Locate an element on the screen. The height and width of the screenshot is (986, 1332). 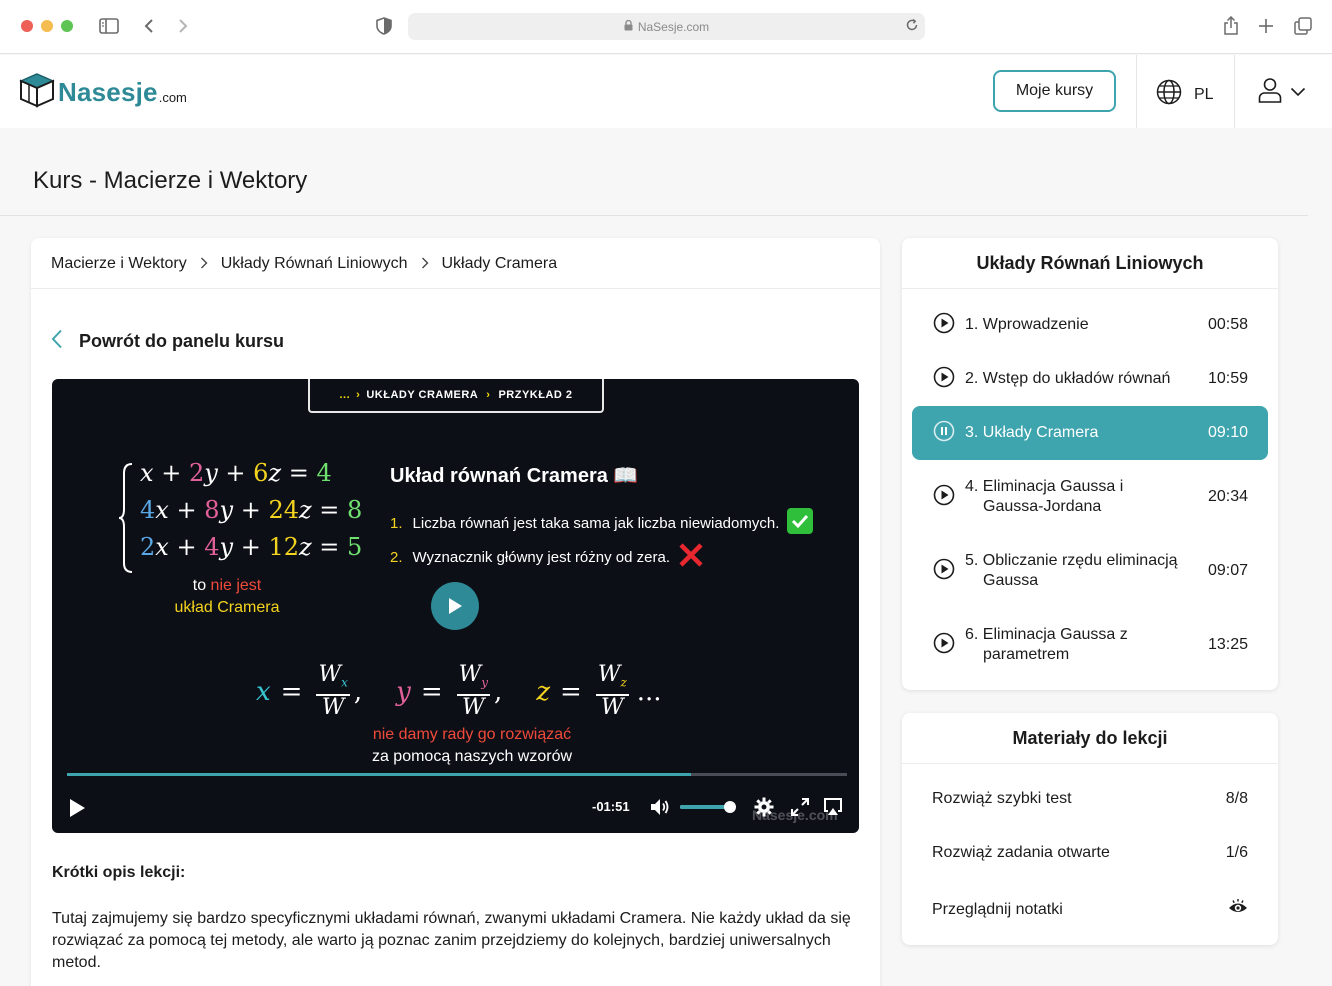
close-window-button is located at coordinates (27, 26).